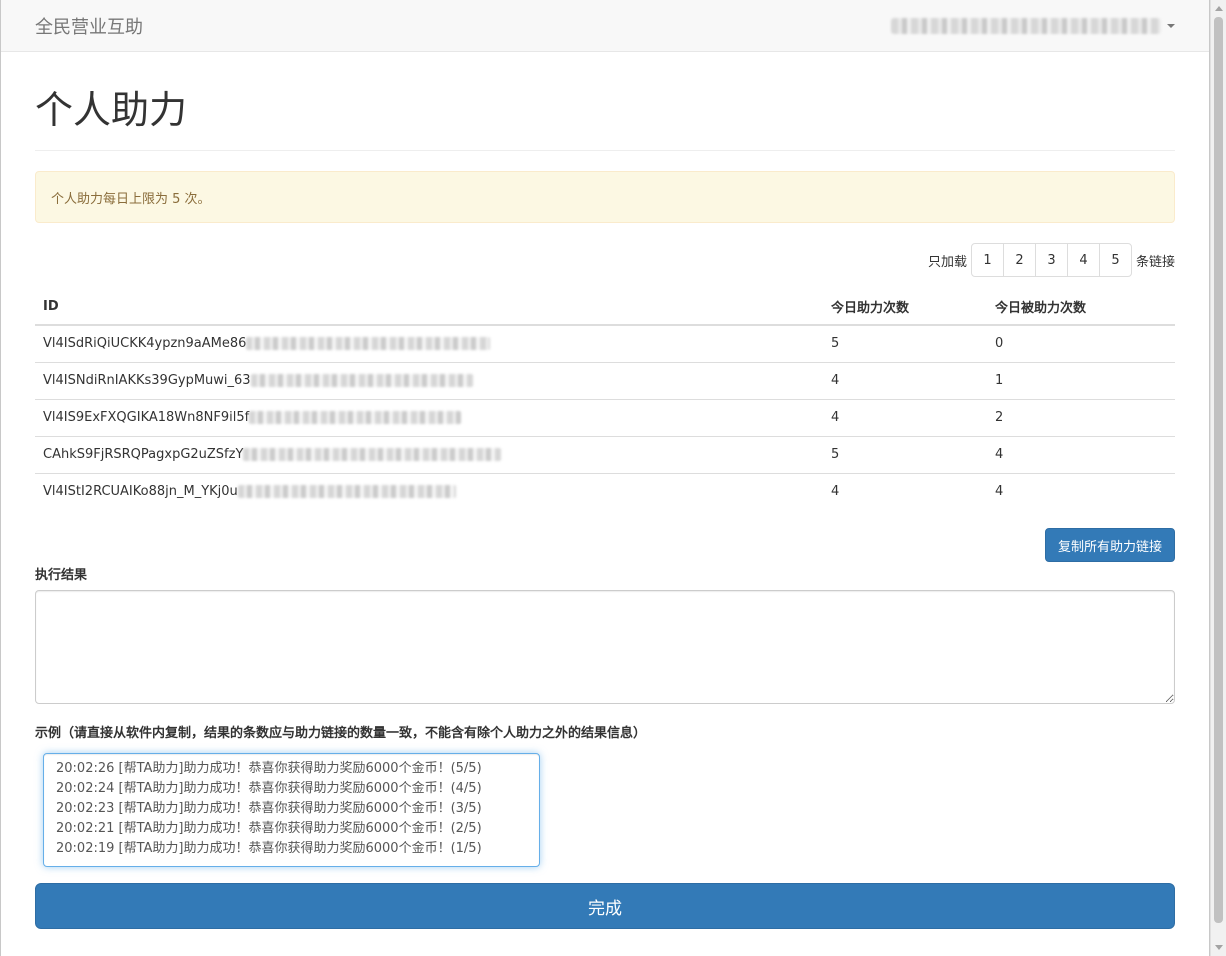  I want to click on load-count-5: 5, so click(1115, 260).